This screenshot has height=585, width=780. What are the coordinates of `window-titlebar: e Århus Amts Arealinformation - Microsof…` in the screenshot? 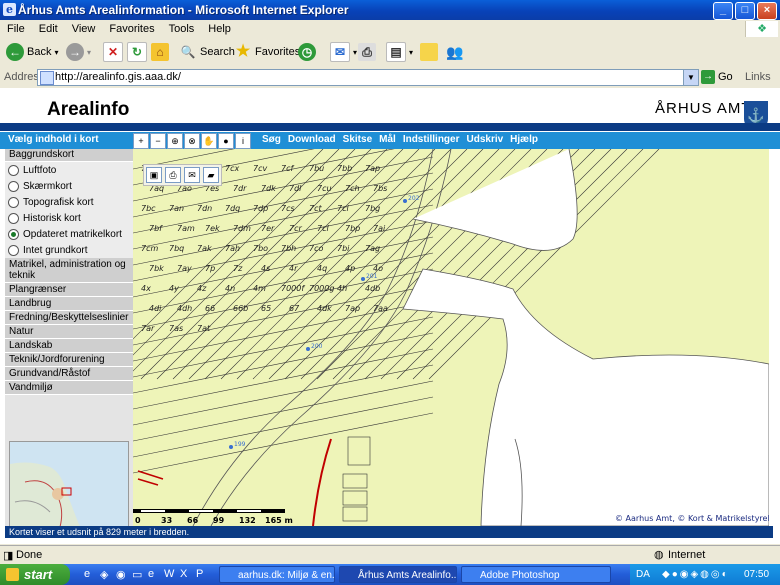 It's located at (390, 10).